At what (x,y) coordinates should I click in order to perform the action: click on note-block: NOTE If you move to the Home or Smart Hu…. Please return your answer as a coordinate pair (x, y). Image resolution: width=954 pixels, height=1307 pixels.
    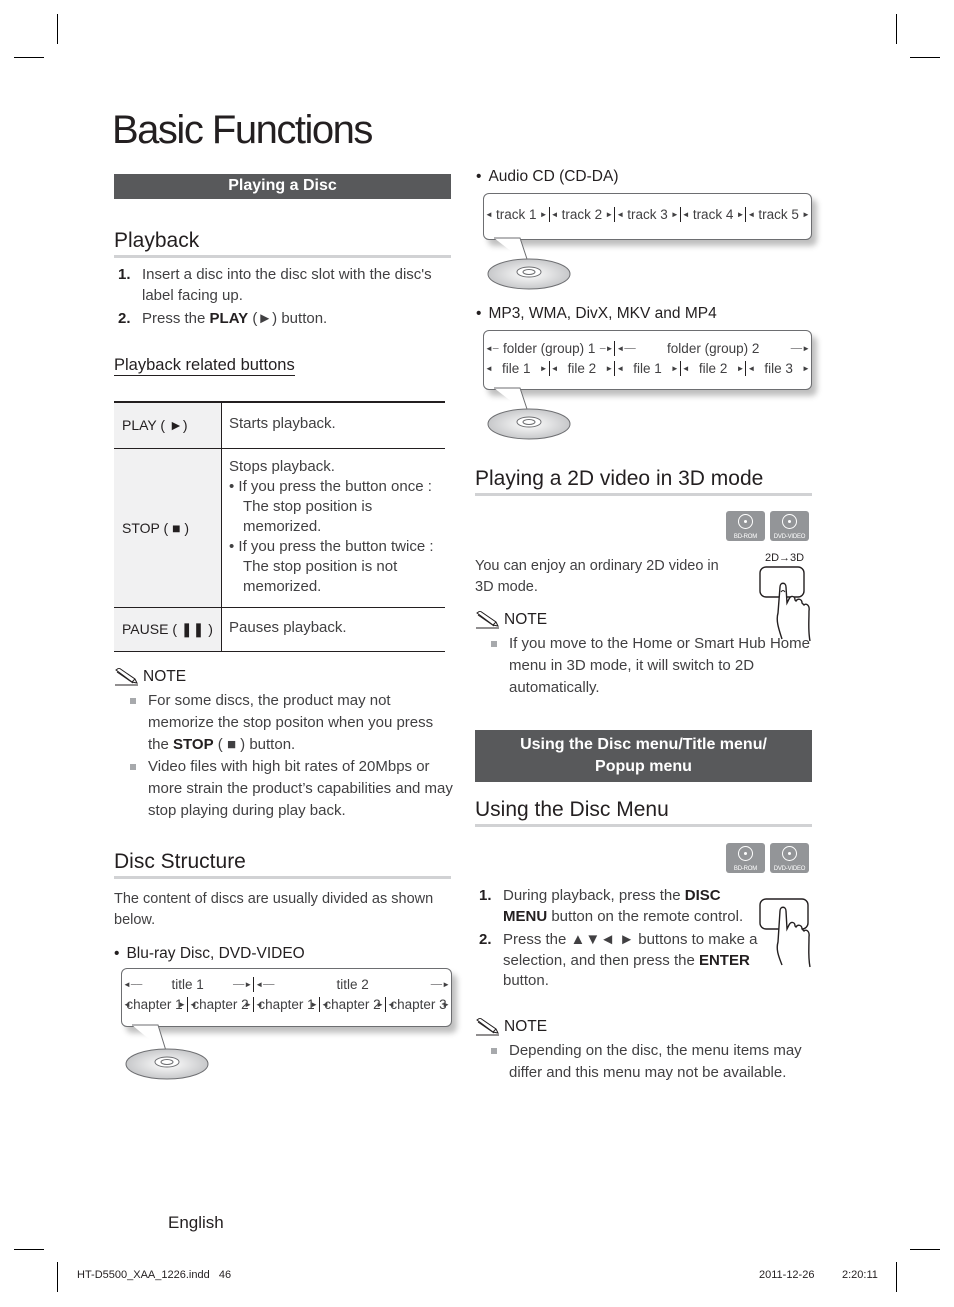
    Looking at the image, I should click on (645, 655).